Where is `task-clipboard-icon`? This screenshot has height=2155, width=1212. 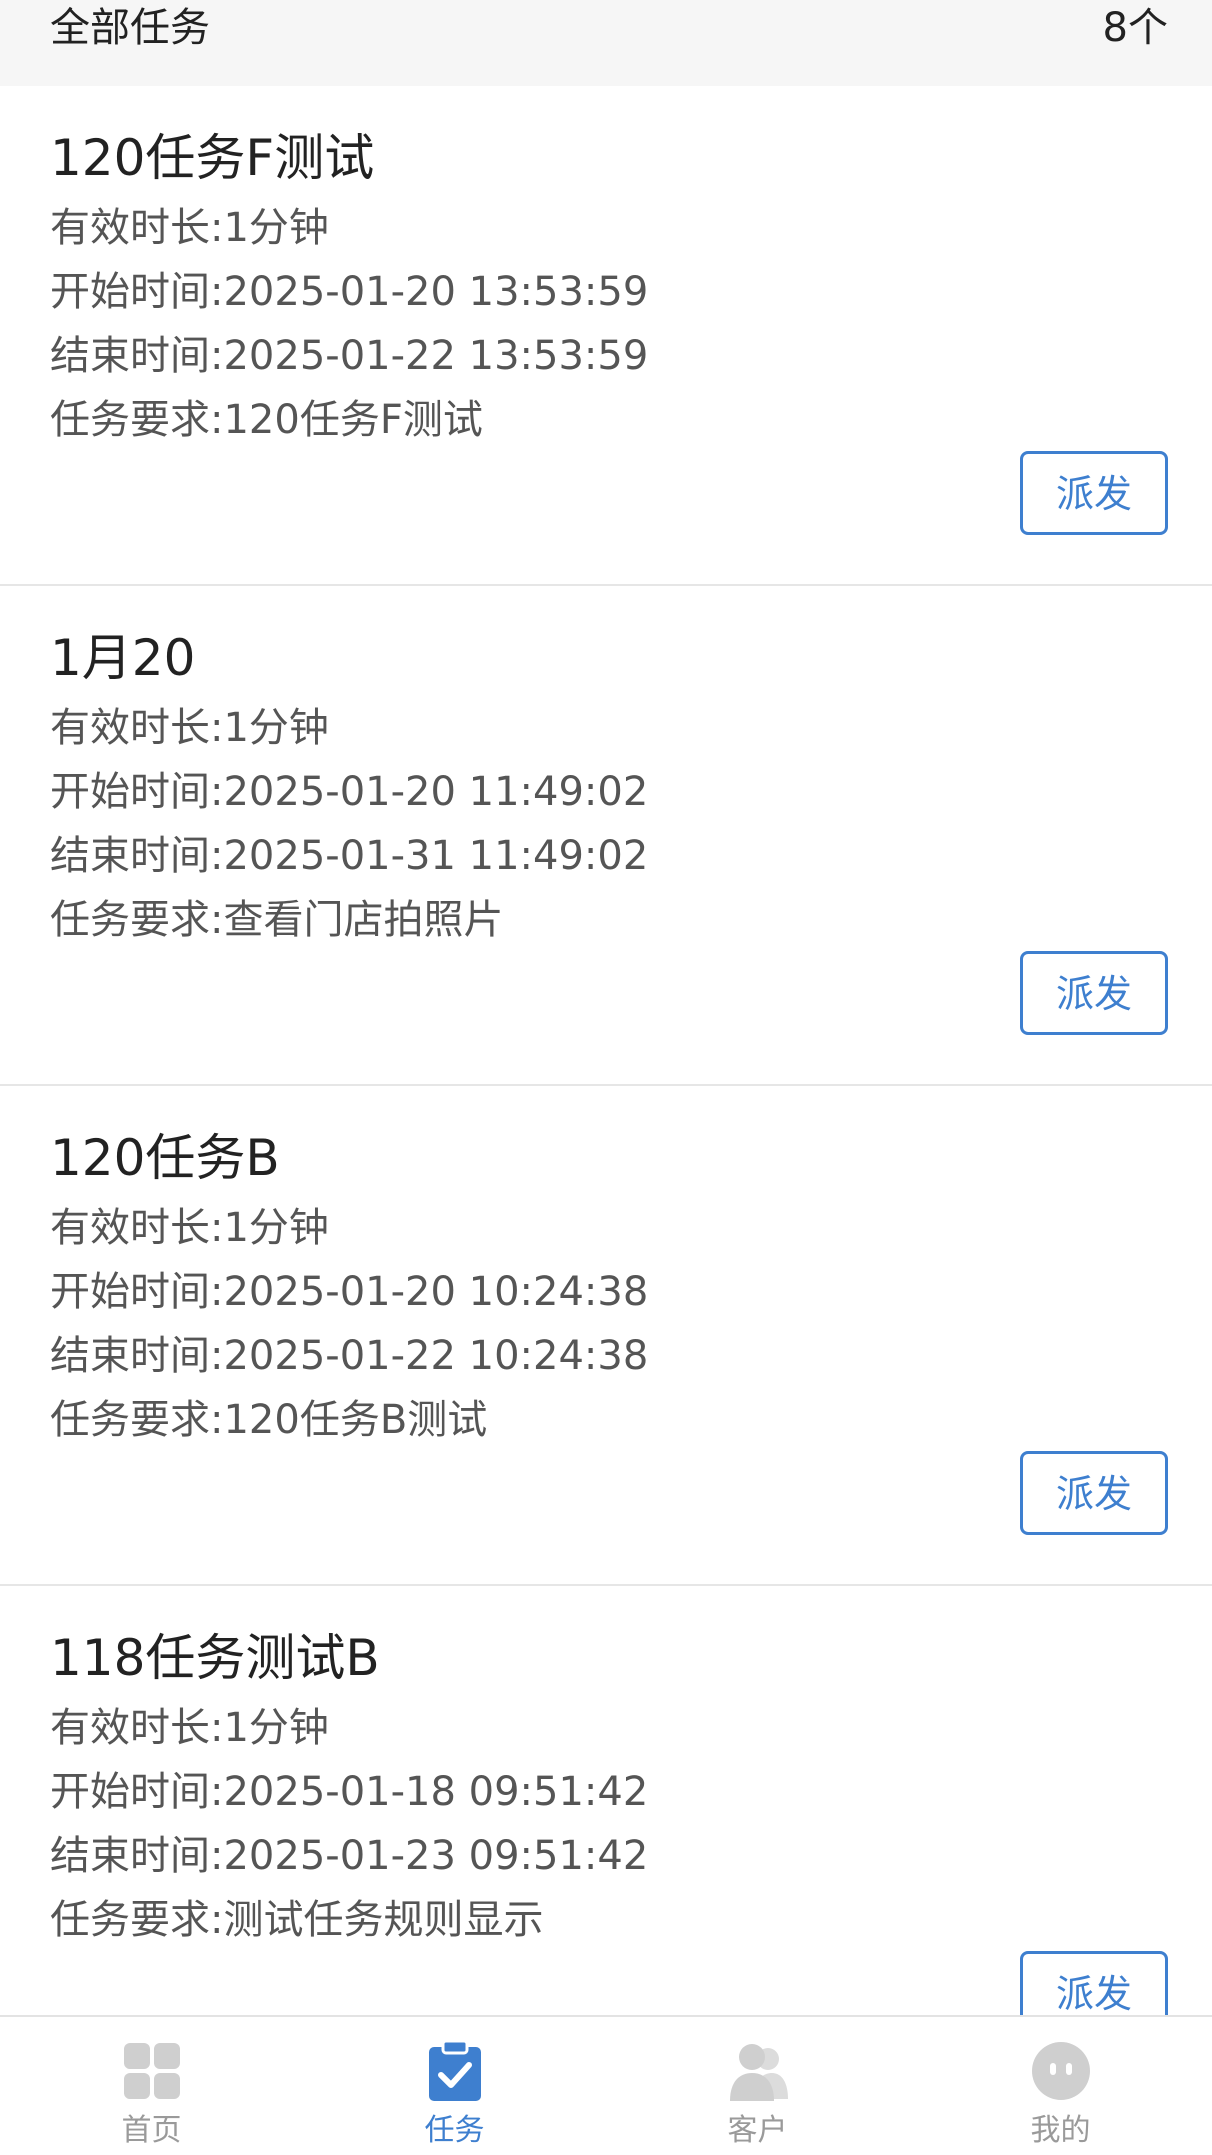 task-clipboard-icon is located at coordinates (454, 2070).